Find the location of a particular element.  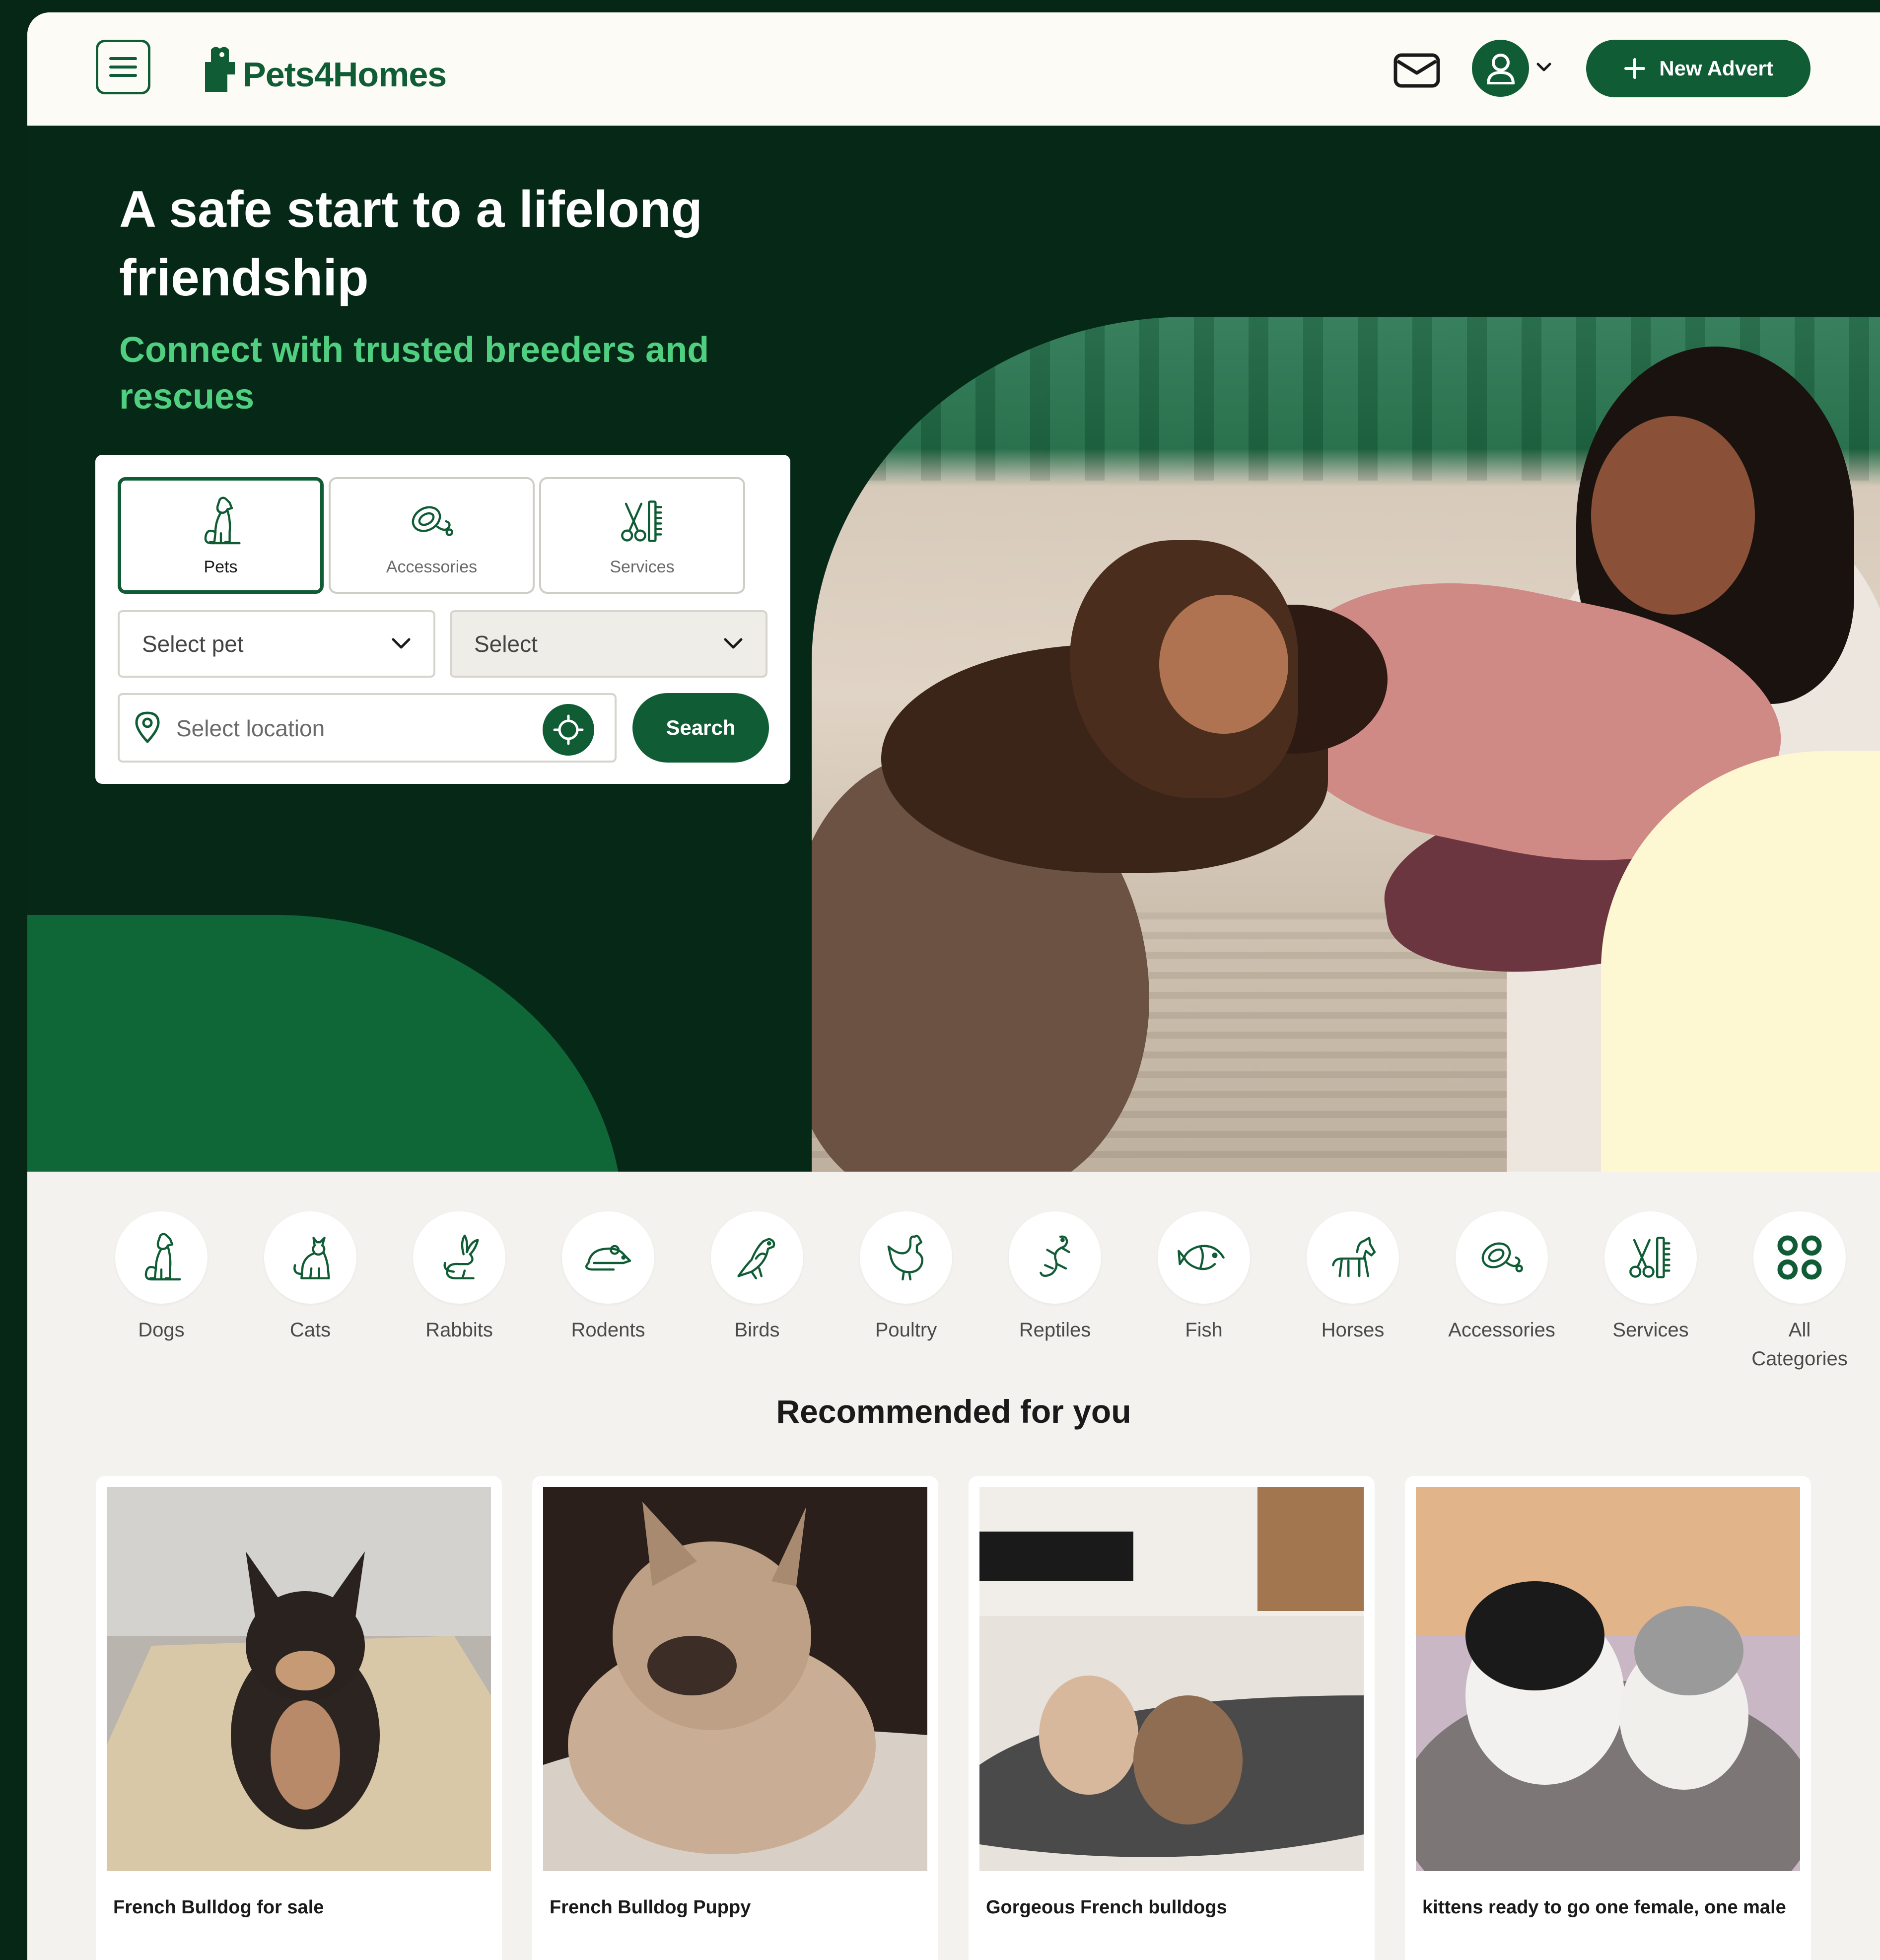

horse-icon is located at coordinates (1354, 1257).